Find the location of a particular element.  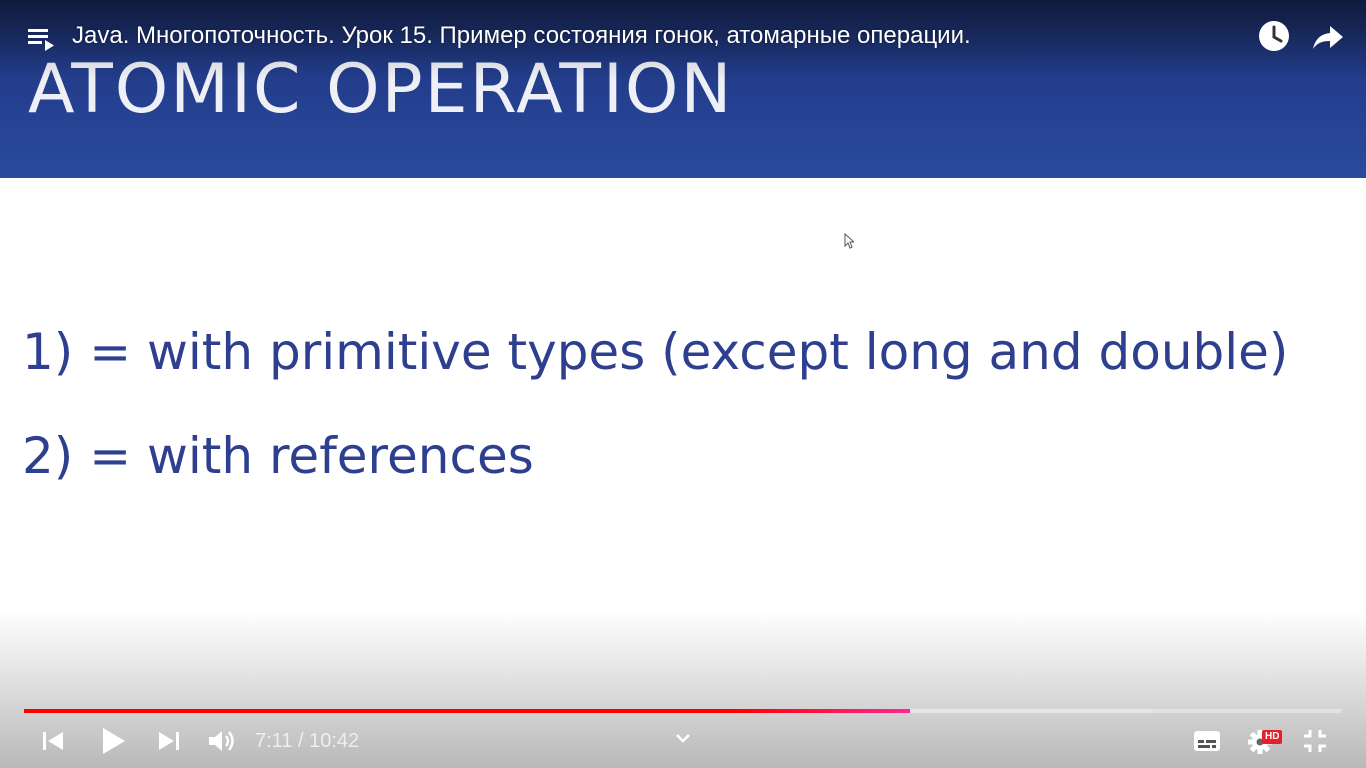

skip-next-icon is located at coordinates (169, 741).